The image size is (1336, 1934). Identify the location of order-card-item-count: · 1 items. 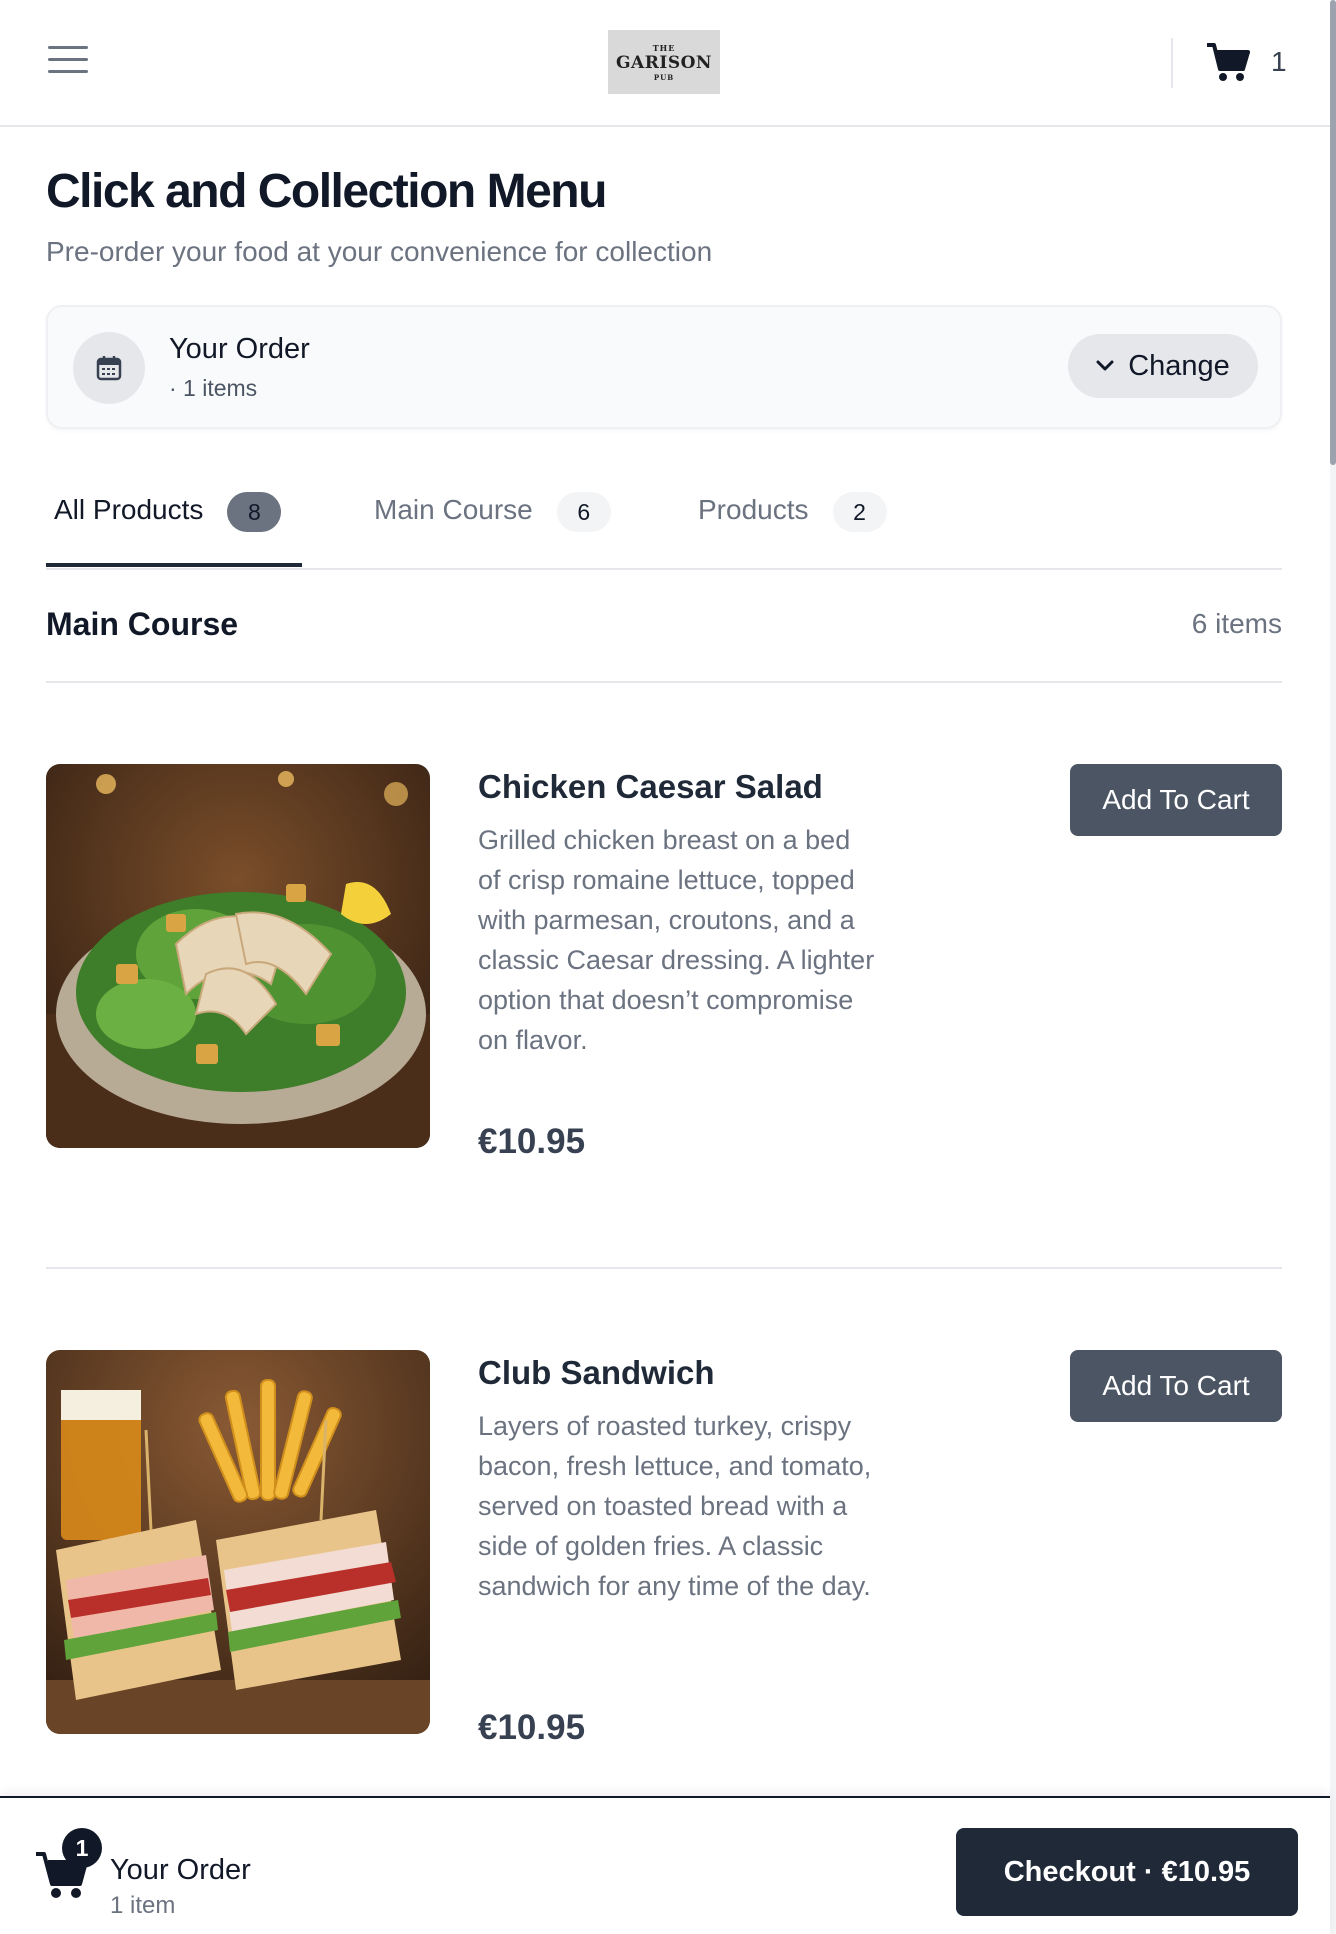
(213, 388).